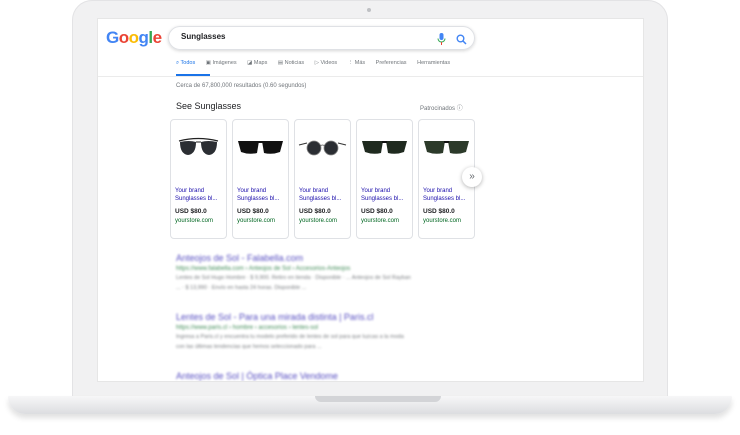 The height and width of the screenshot is (435, 740). I want to click on tab-todos: ⌕ Todos, so click(185, 63).